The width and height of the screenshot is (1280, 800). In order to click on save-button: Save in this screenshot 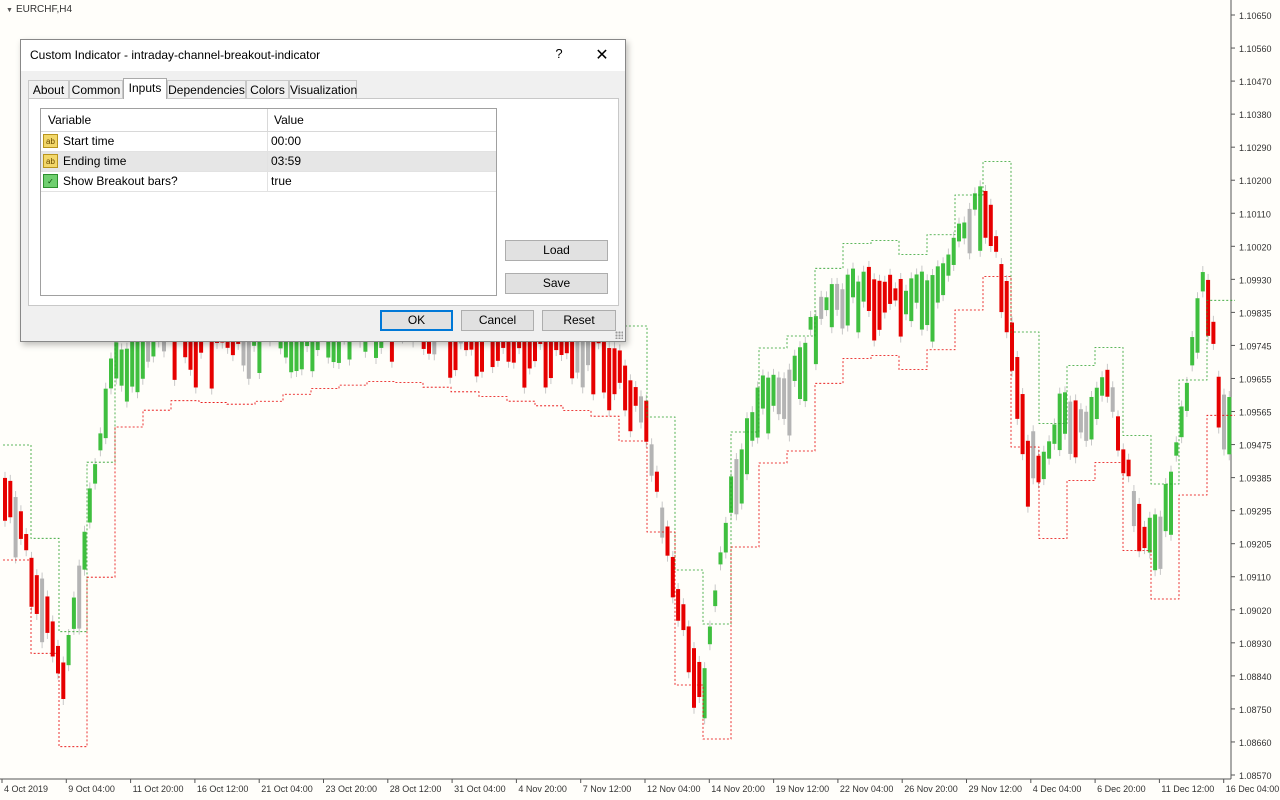, I will do `click(556, 283)`.